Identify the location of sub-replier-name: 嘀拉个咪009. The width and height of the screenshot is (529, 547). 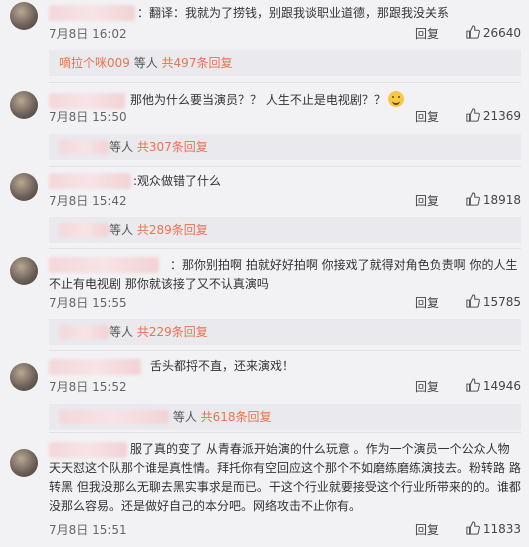
(94, 63).